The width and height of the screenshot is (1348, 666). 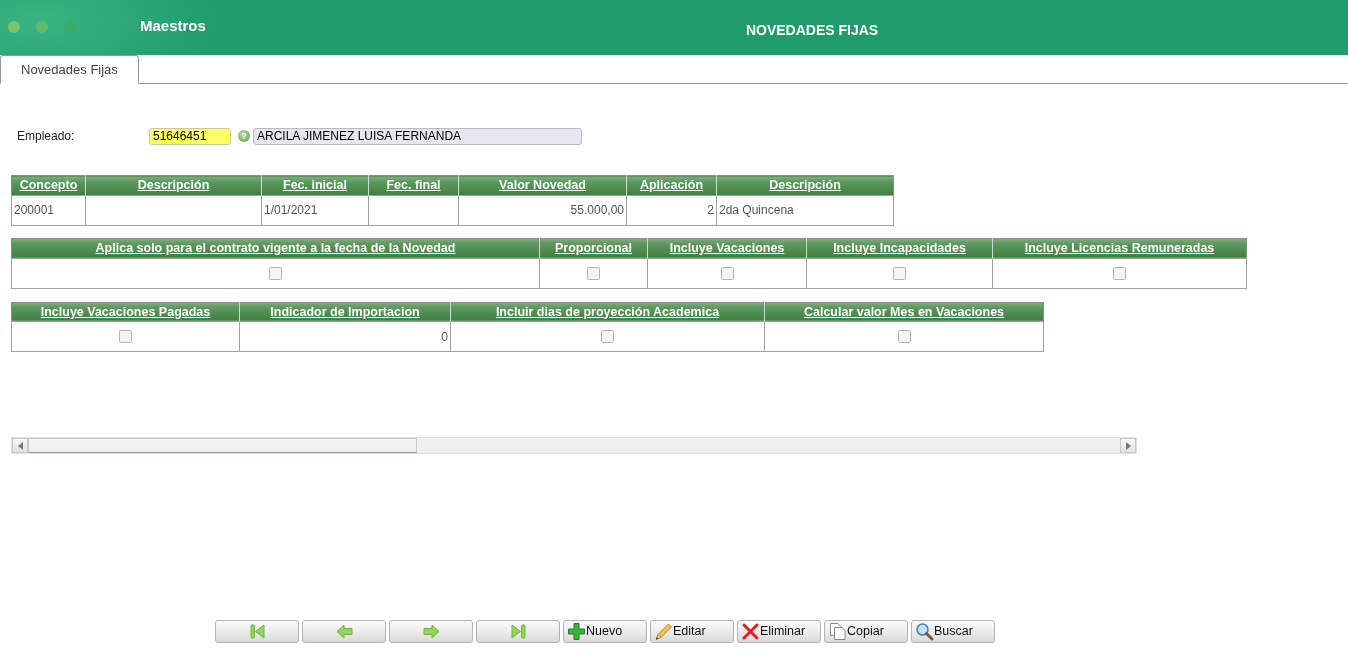 I want to click on next-record-button, so click(x=431, y=632).